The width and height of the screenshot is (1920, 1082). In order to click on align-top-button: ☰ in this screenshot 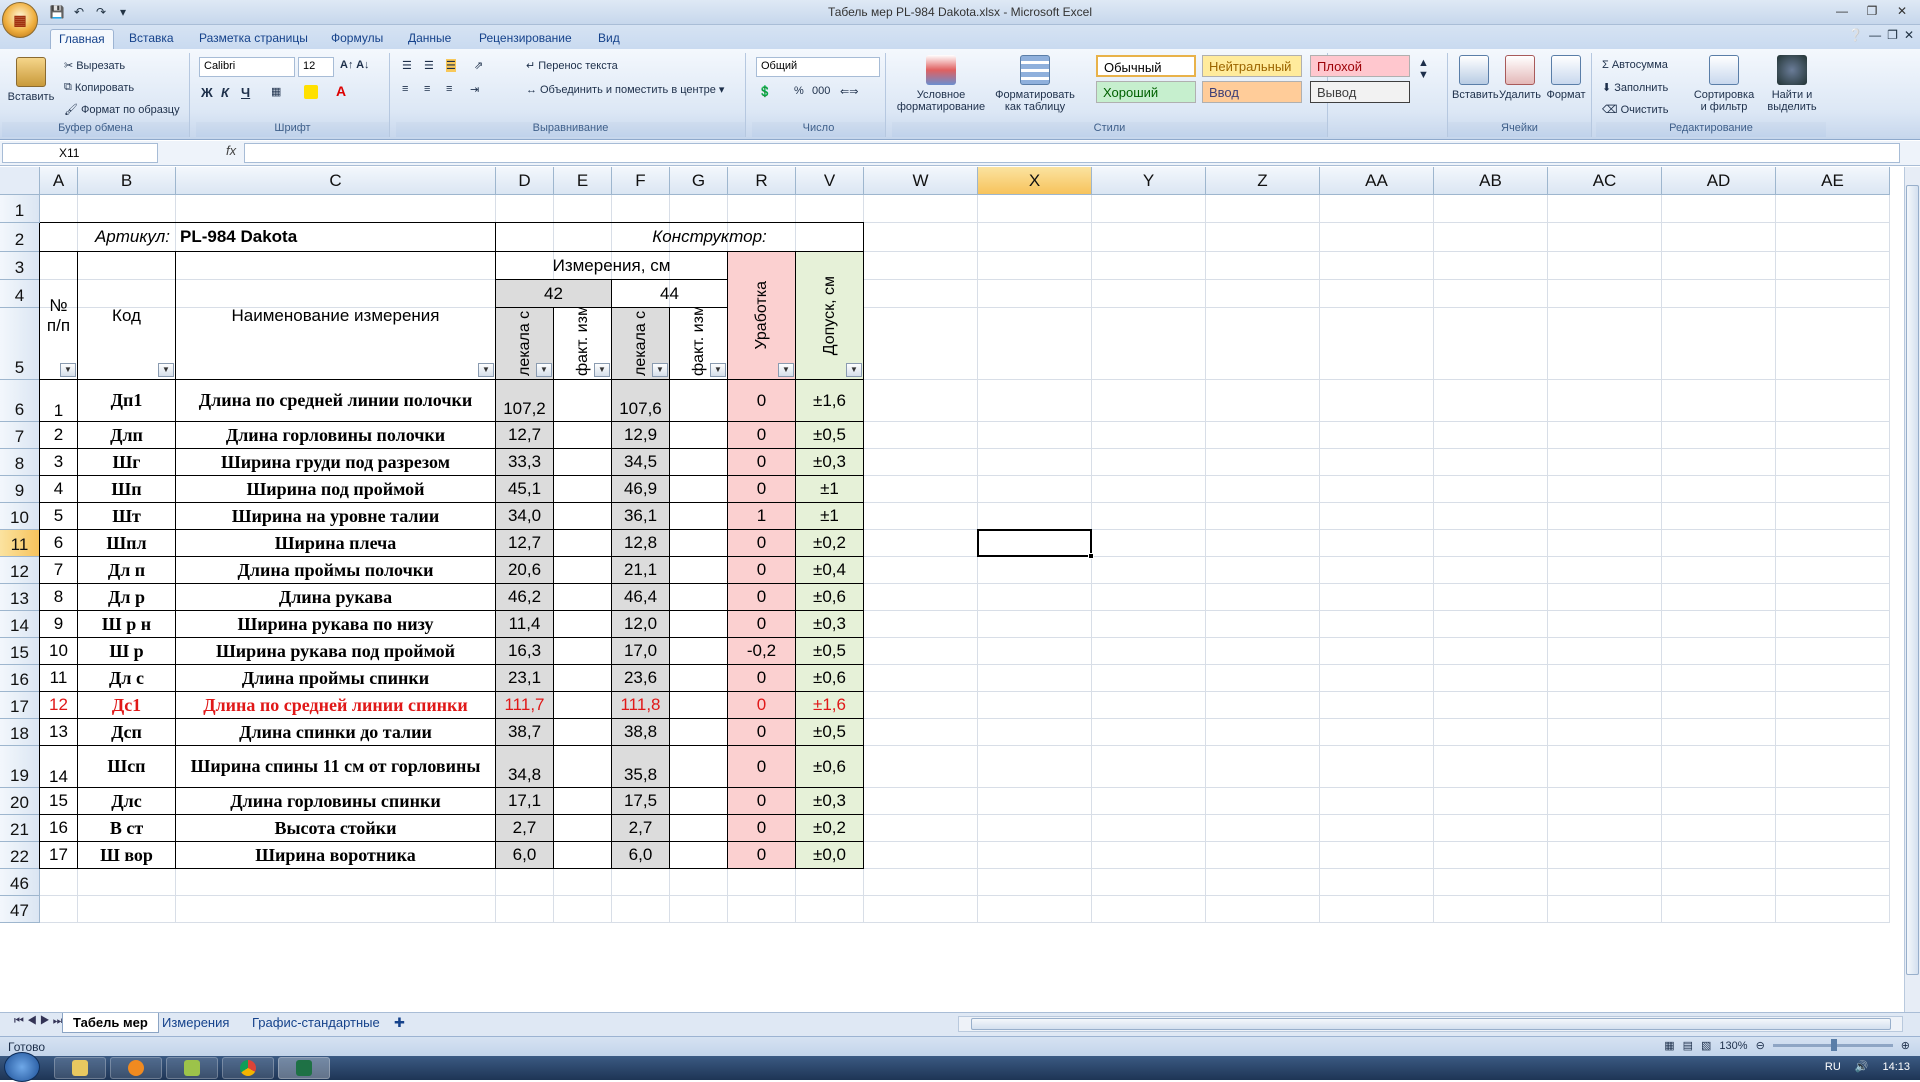, I will do `click(407, 65)`.